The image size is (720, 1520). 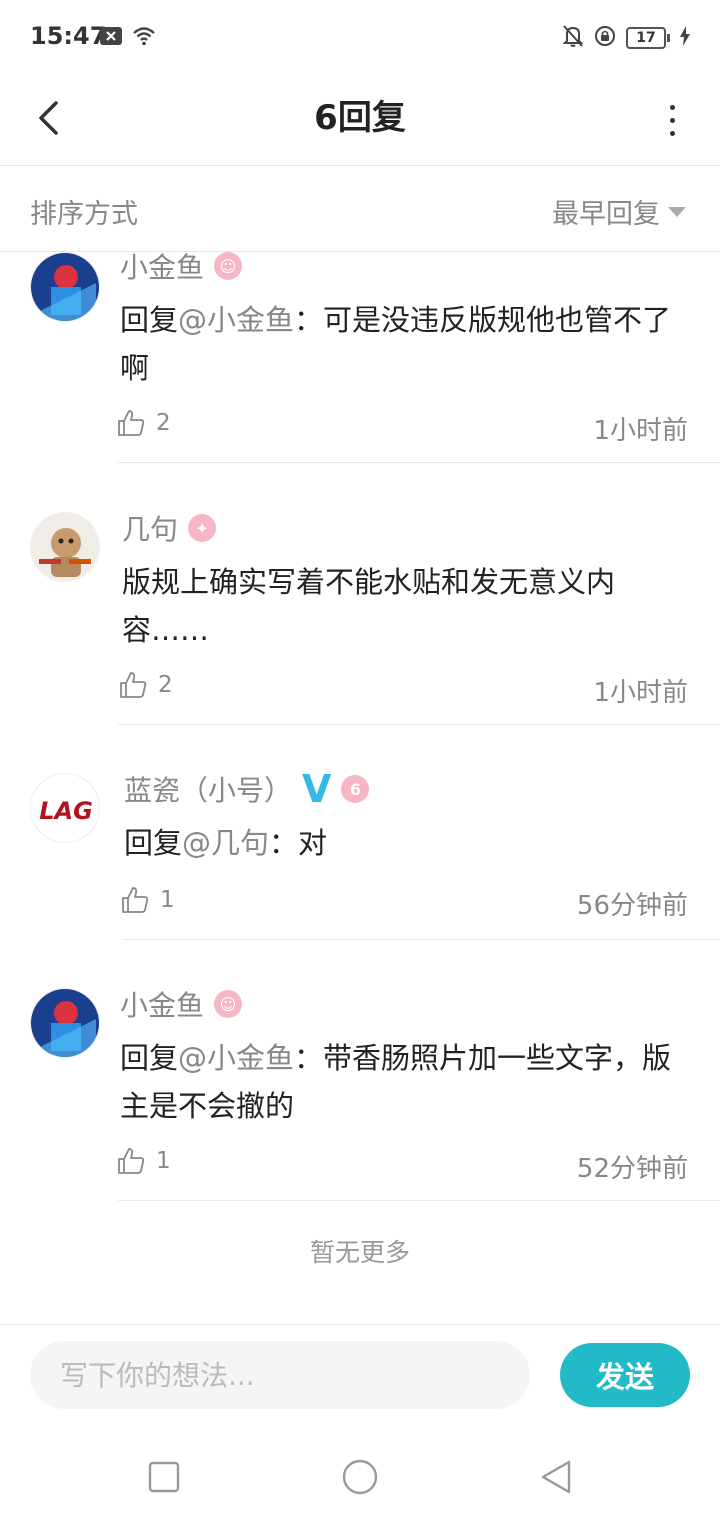 I want to click on status-right-icons: 17, so click(x=626, y=38).